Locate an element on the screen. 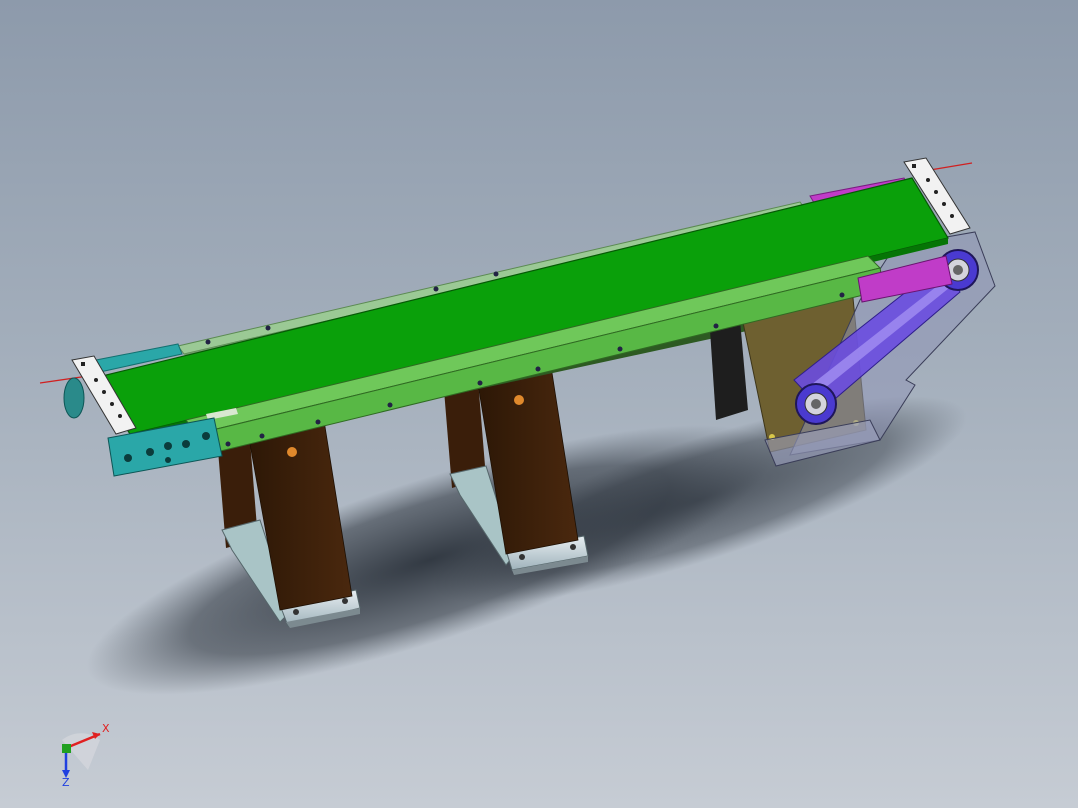 The image size is (1078, 808). motor-pulley is located at coordinates (816, 404).